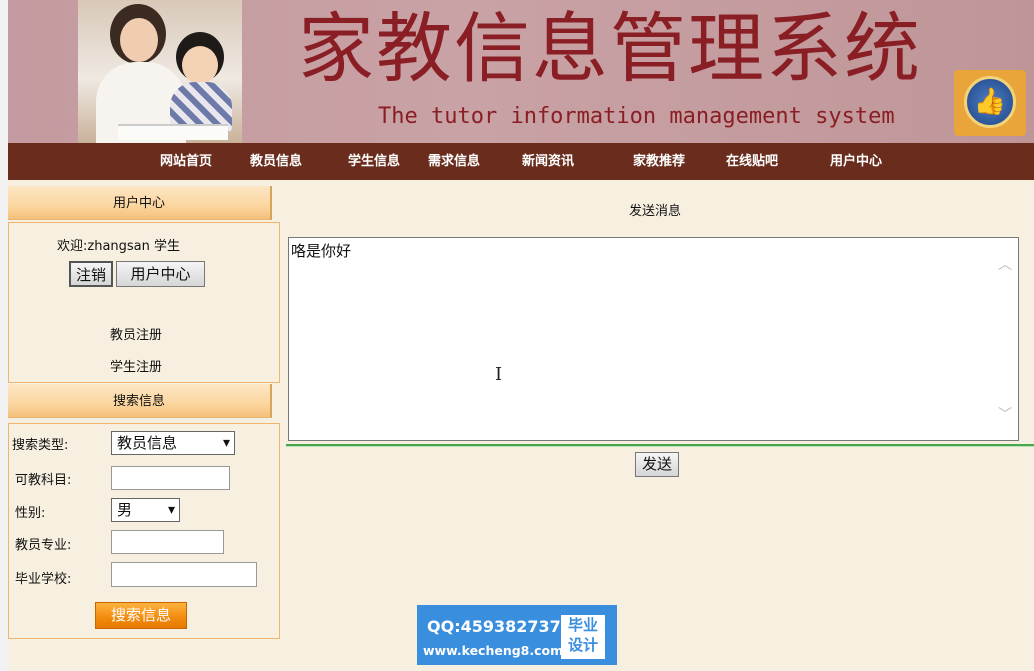  Describe the element at coordinates (40, 445) in the screenshot. I see `search-type-label: 搜索类型:` at that location.